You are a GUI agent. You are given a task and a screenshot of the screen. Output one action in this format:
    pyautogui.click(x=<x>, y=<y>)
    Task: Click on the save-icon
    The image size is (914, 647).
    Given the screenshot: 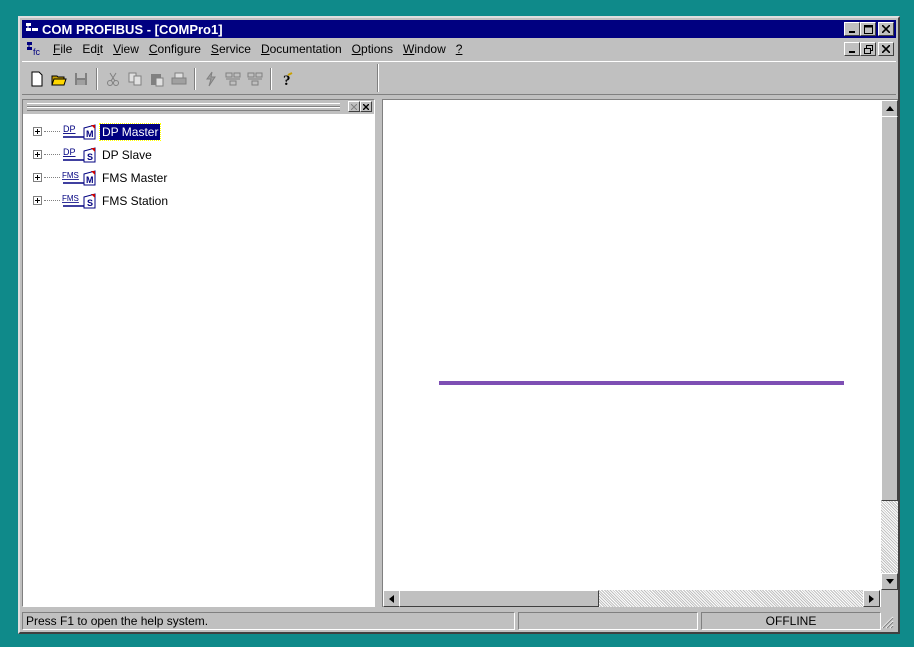 What is the action you would take?
    pyautogui.click(x=81, y=79)
    